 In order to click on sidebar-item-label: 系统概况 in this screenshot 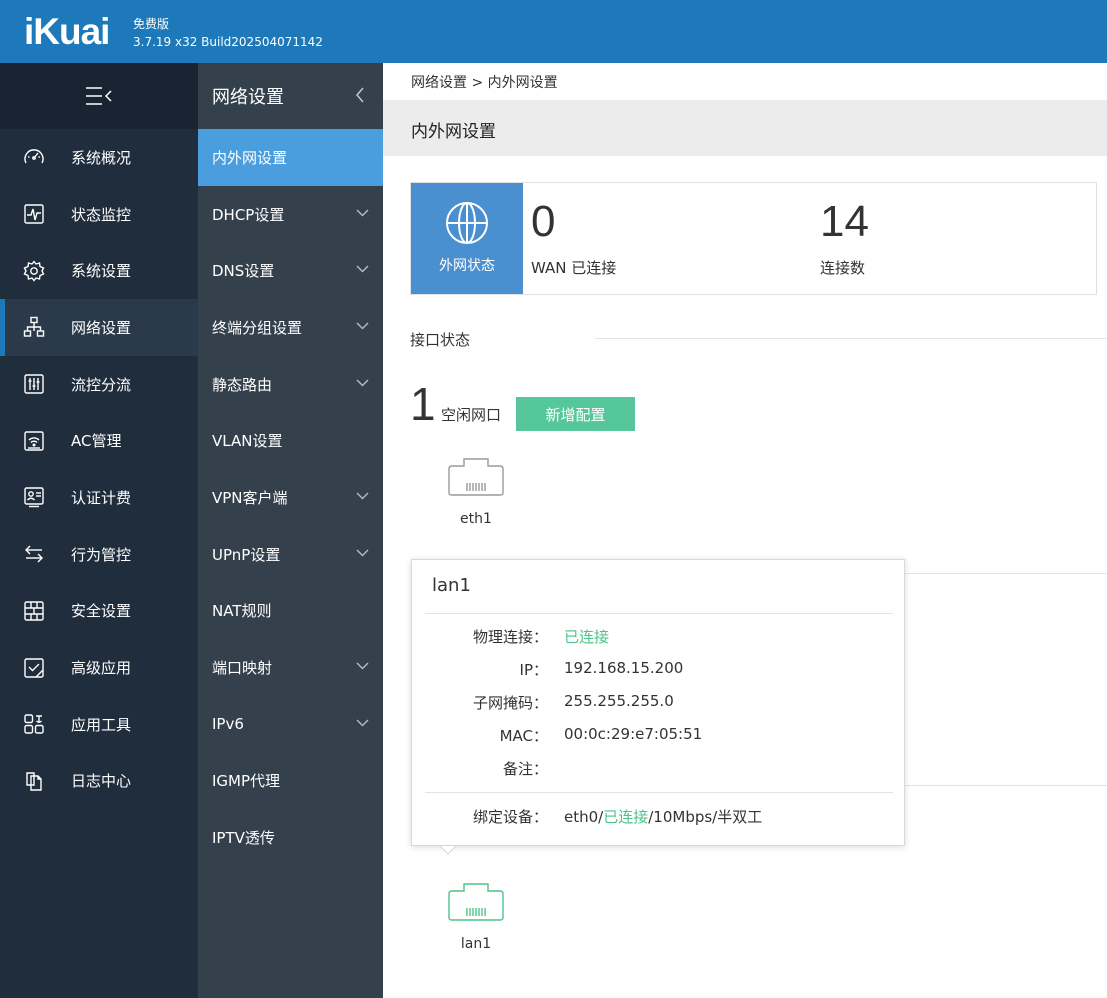, I will do `click(101, 157)`.